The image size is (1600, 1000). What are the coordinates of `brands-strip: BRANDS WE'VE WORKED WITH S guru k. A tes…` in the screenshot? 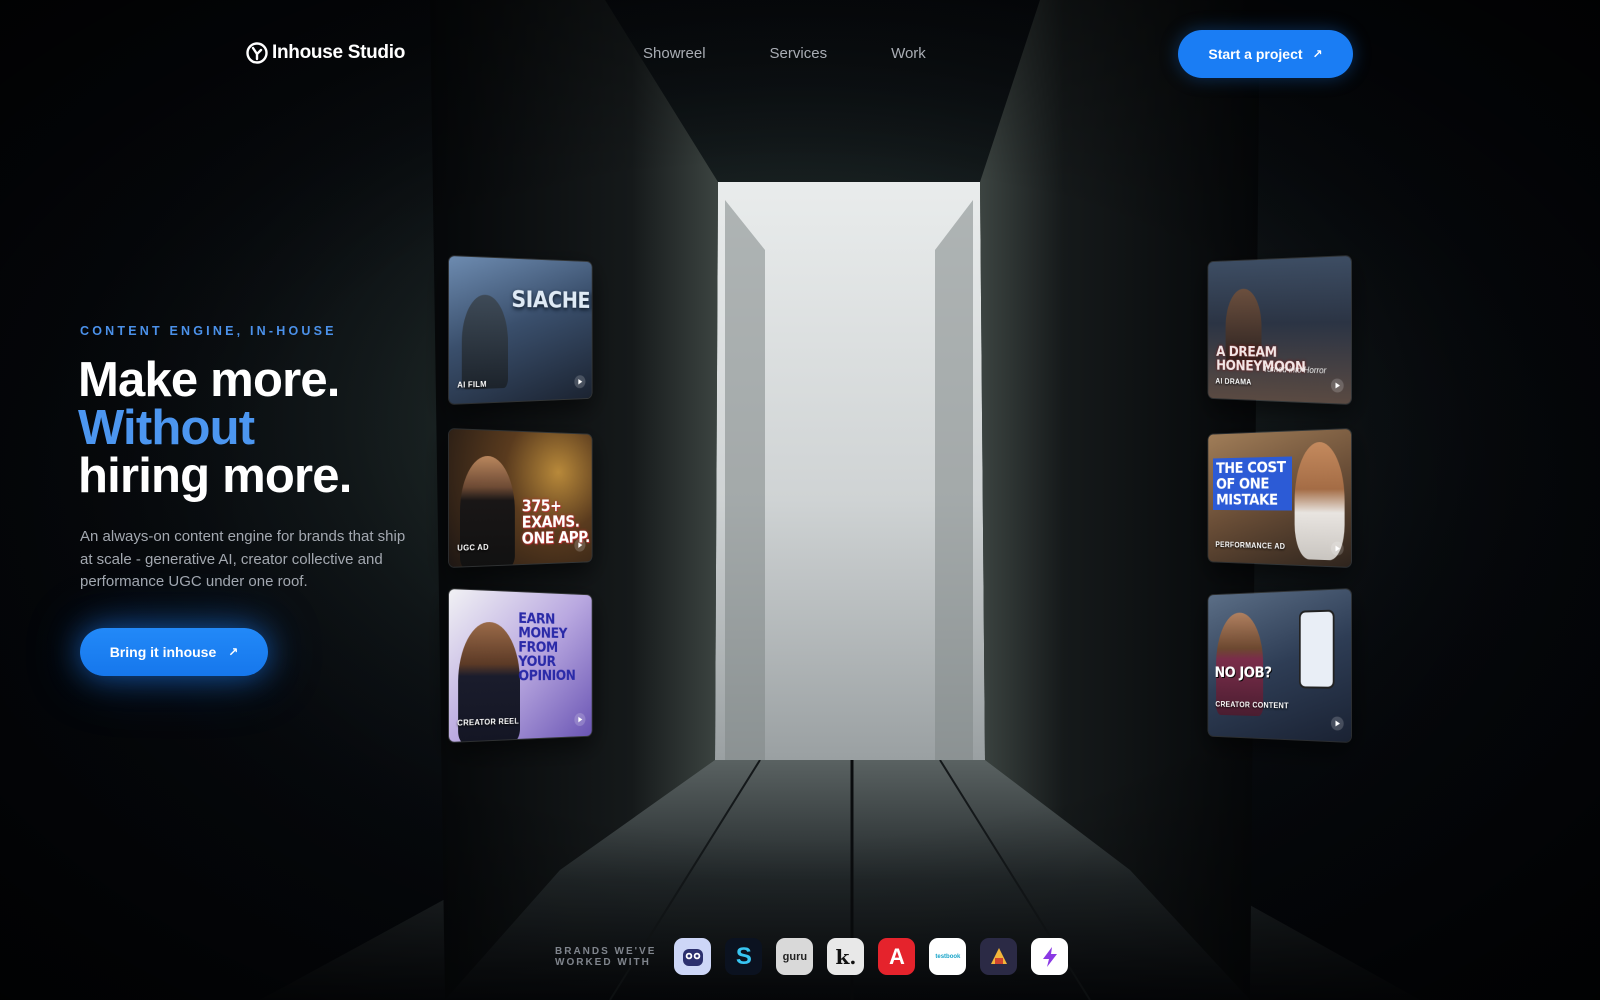 It's located at (812, 956).